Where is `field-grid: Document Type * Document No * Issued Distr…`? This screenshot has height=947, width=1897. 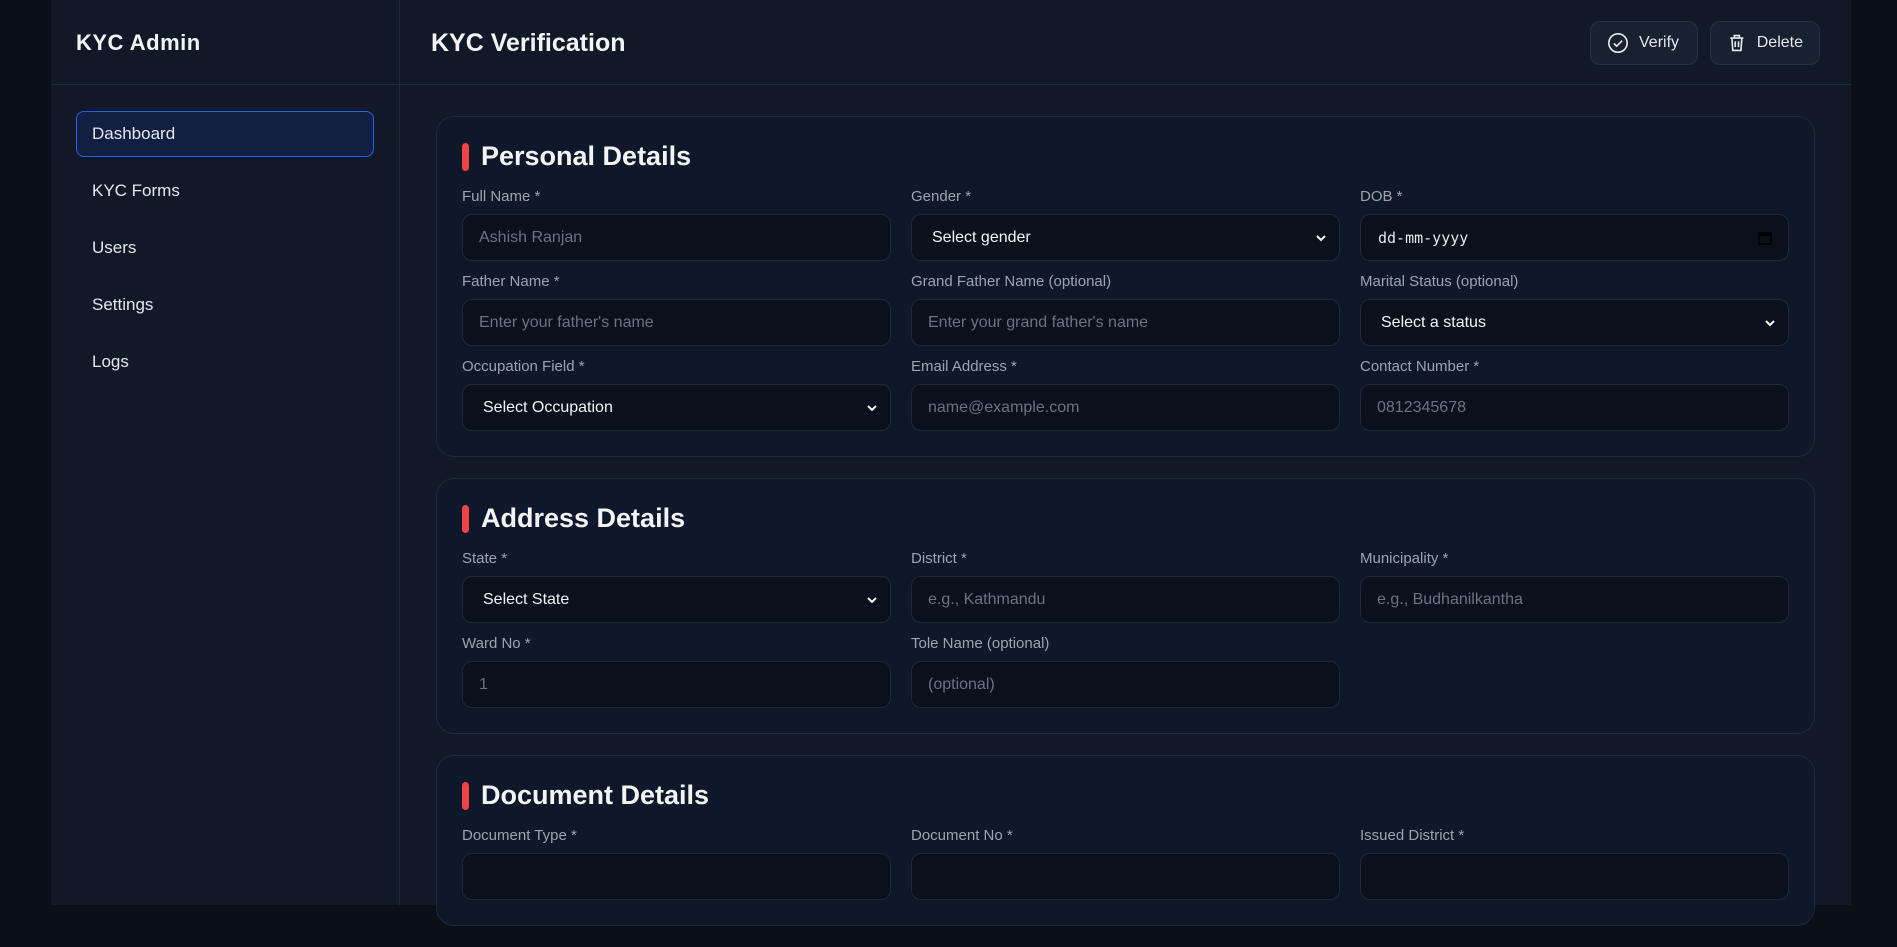 field-grid: Document Type * Document No * Issued Distr… is located at coordinates (1125, 863).